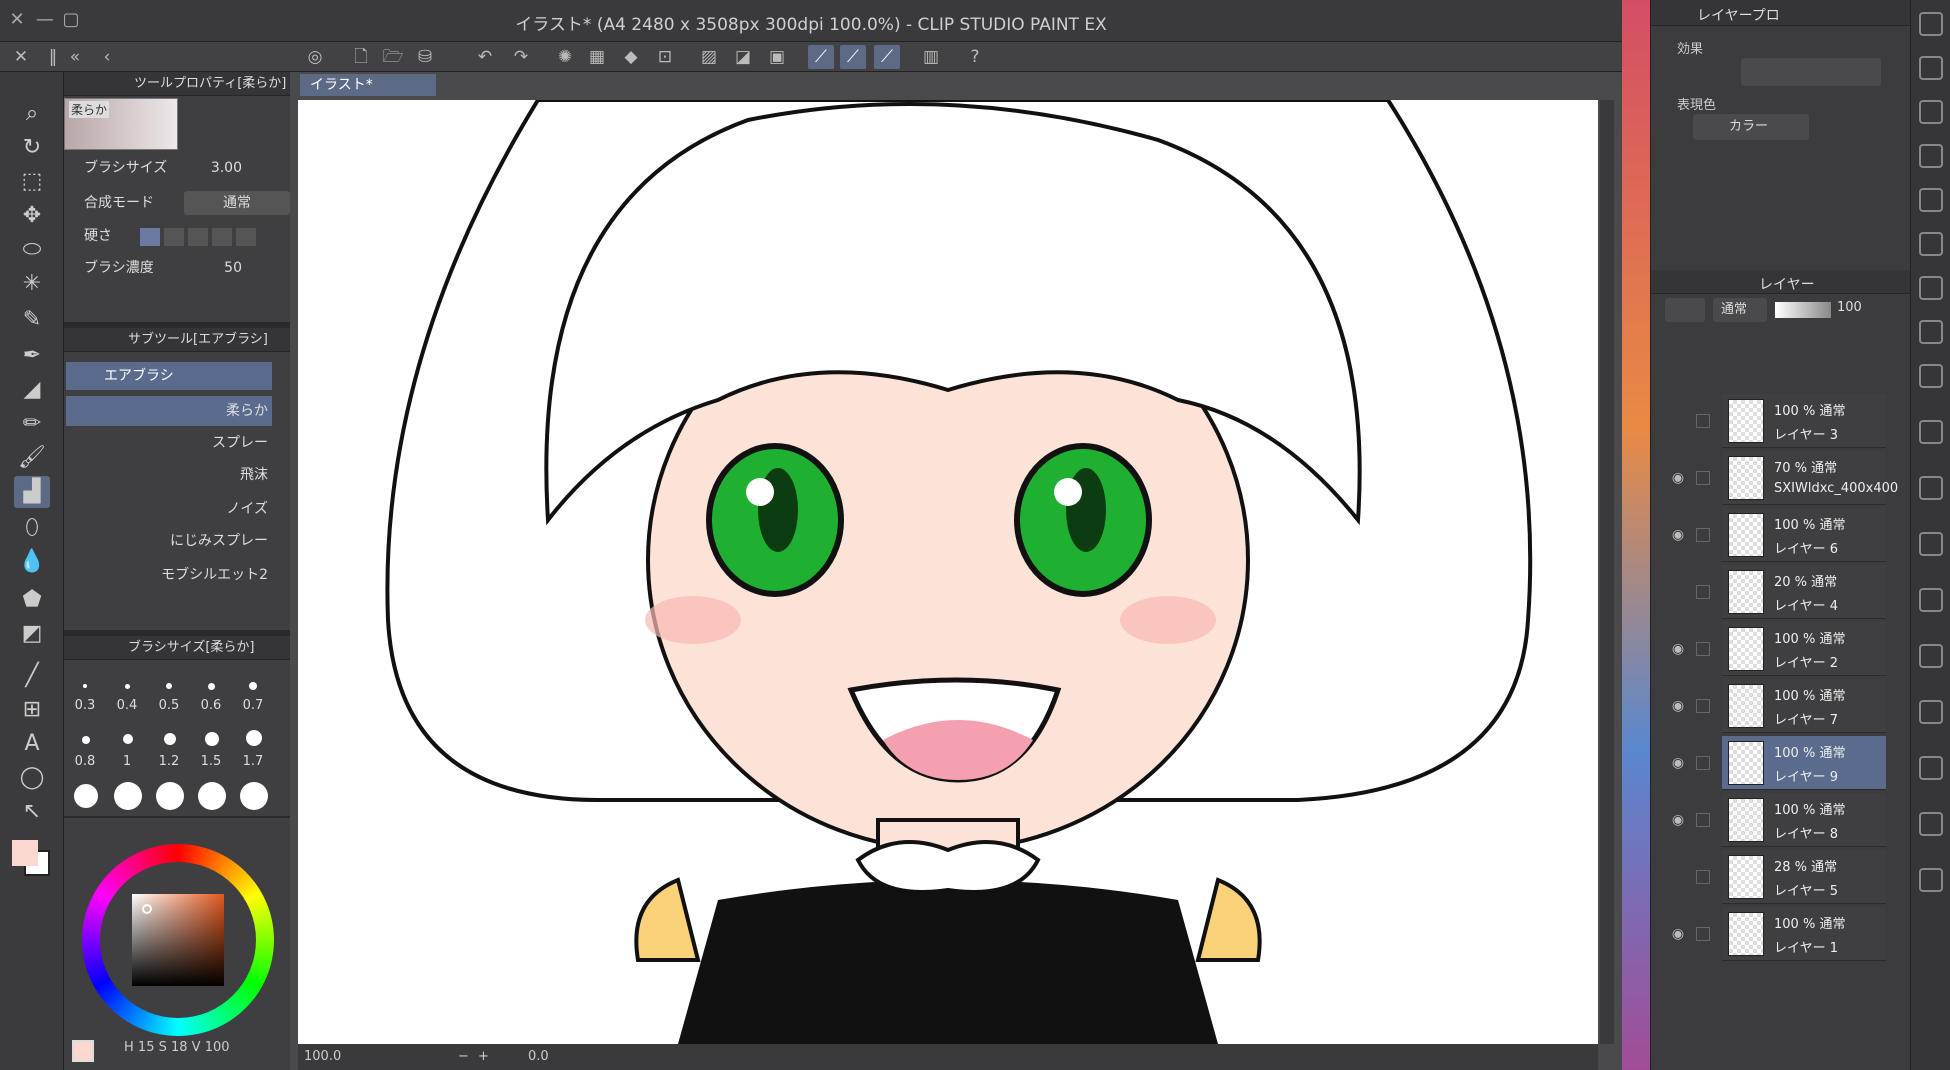 Image resolution: width=1950 pixels, height=1070 pixels. I want to click on lasso-icon: ⬭, so click(32, 250).